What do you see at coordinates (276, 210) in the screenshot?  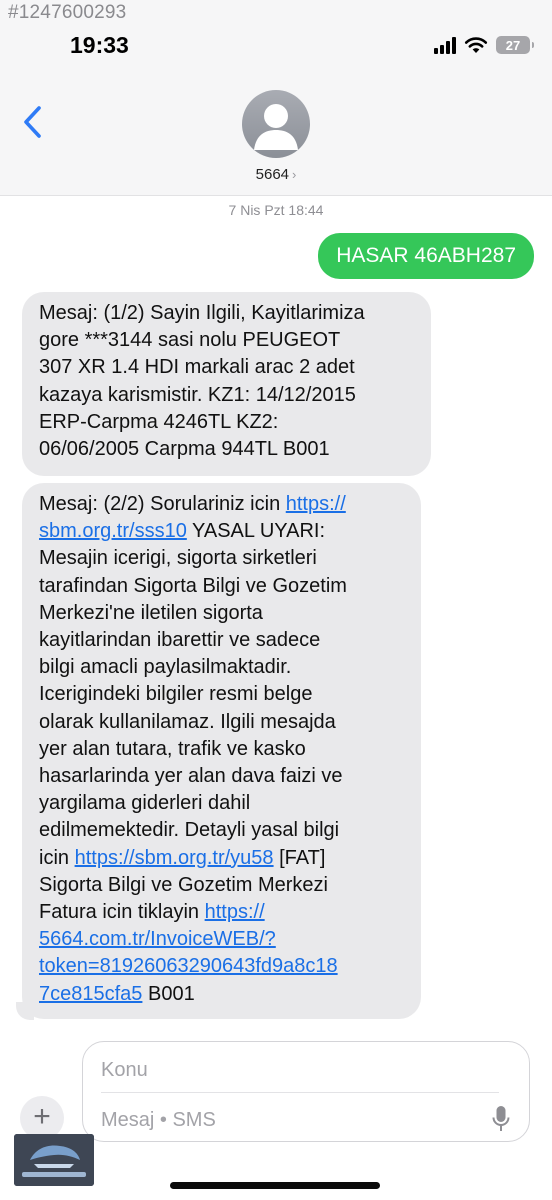 I see `message-timestamp: 7 Nis Pzt 18:44` at bounding box center [276, 210].